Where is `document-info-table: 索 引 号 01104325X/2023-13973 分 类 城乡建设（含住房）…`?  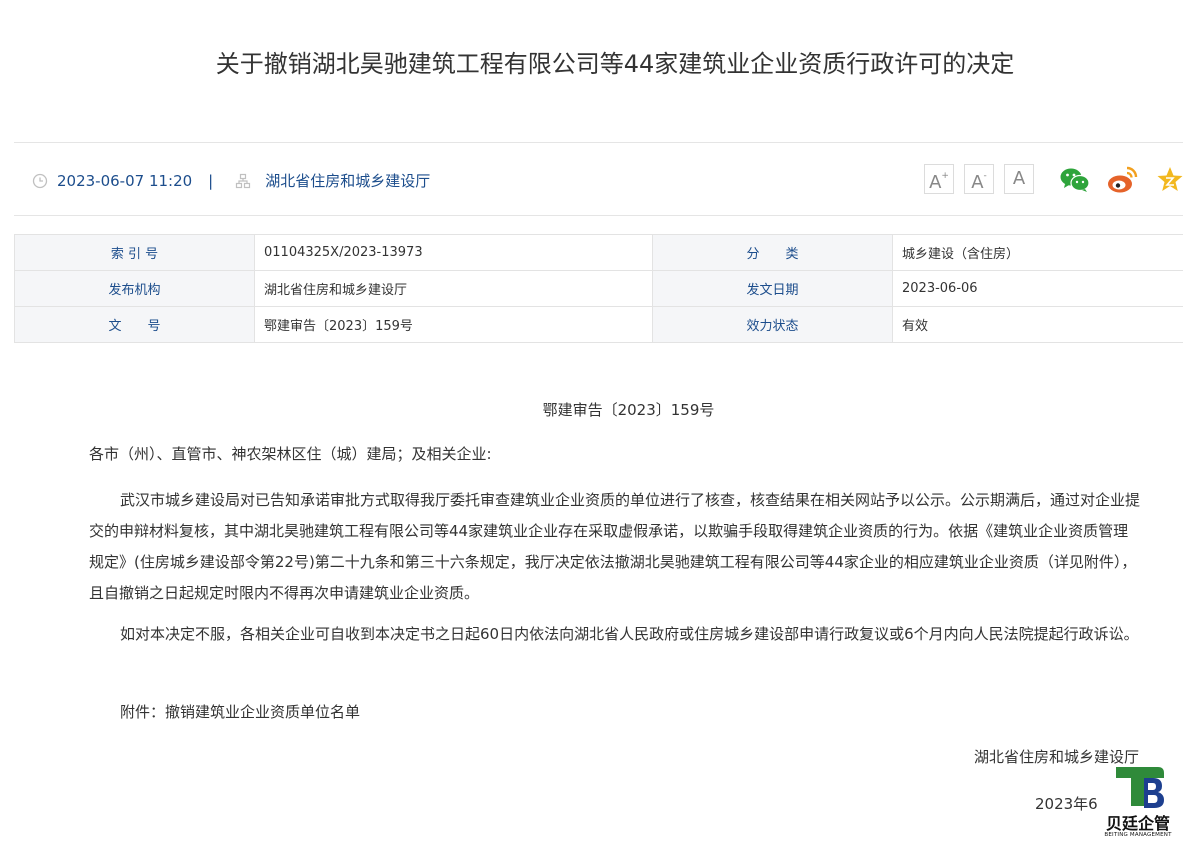 document-info-table: 索 引 号 01104325X/2023-13973 分 类 城乡建设（含住房）… is located at coordinates (598, 288).